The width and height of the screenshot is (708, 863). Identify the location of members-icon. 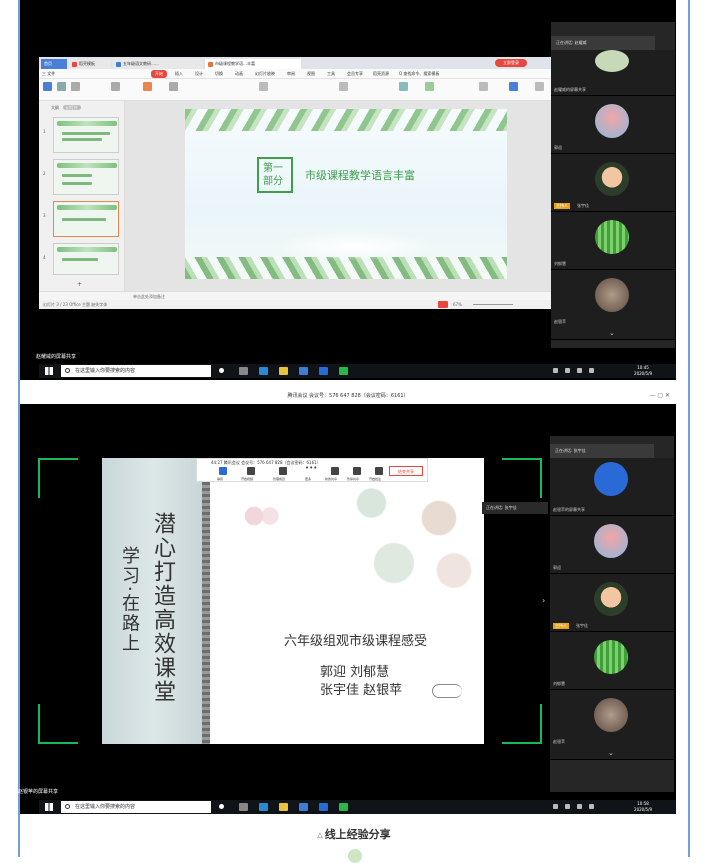
(283, 471).